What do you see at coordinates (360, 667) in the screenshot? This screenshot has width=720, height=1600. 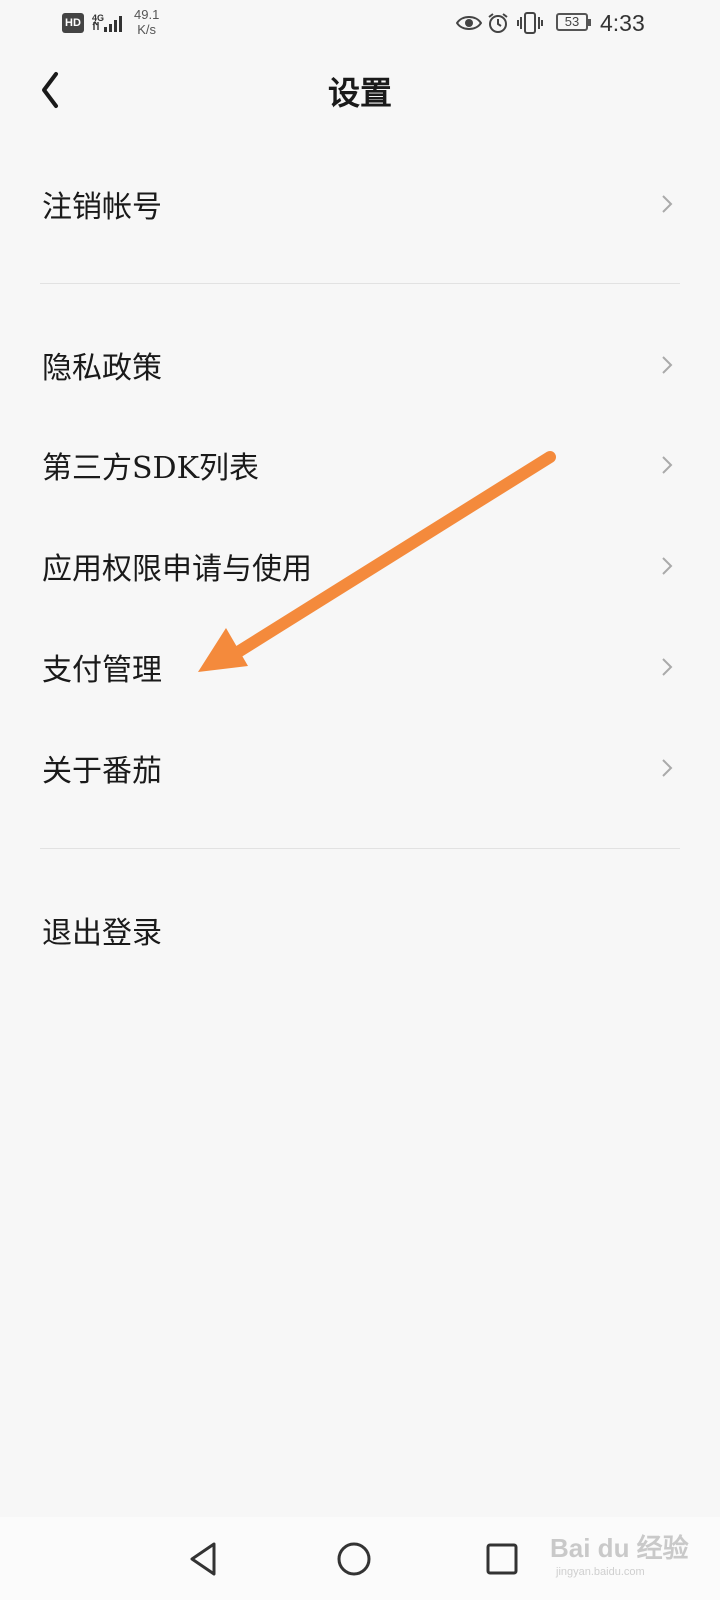 I see `settings-item-payment-management: 支付管理` at bounding box center [360, 667].